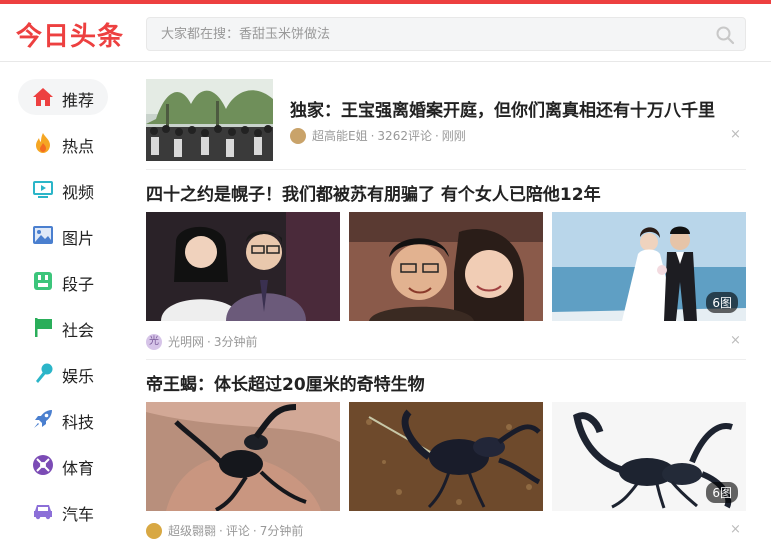 The image size is (771, 539). I want to click on scorpion-soil-photo, so click(446, 456).